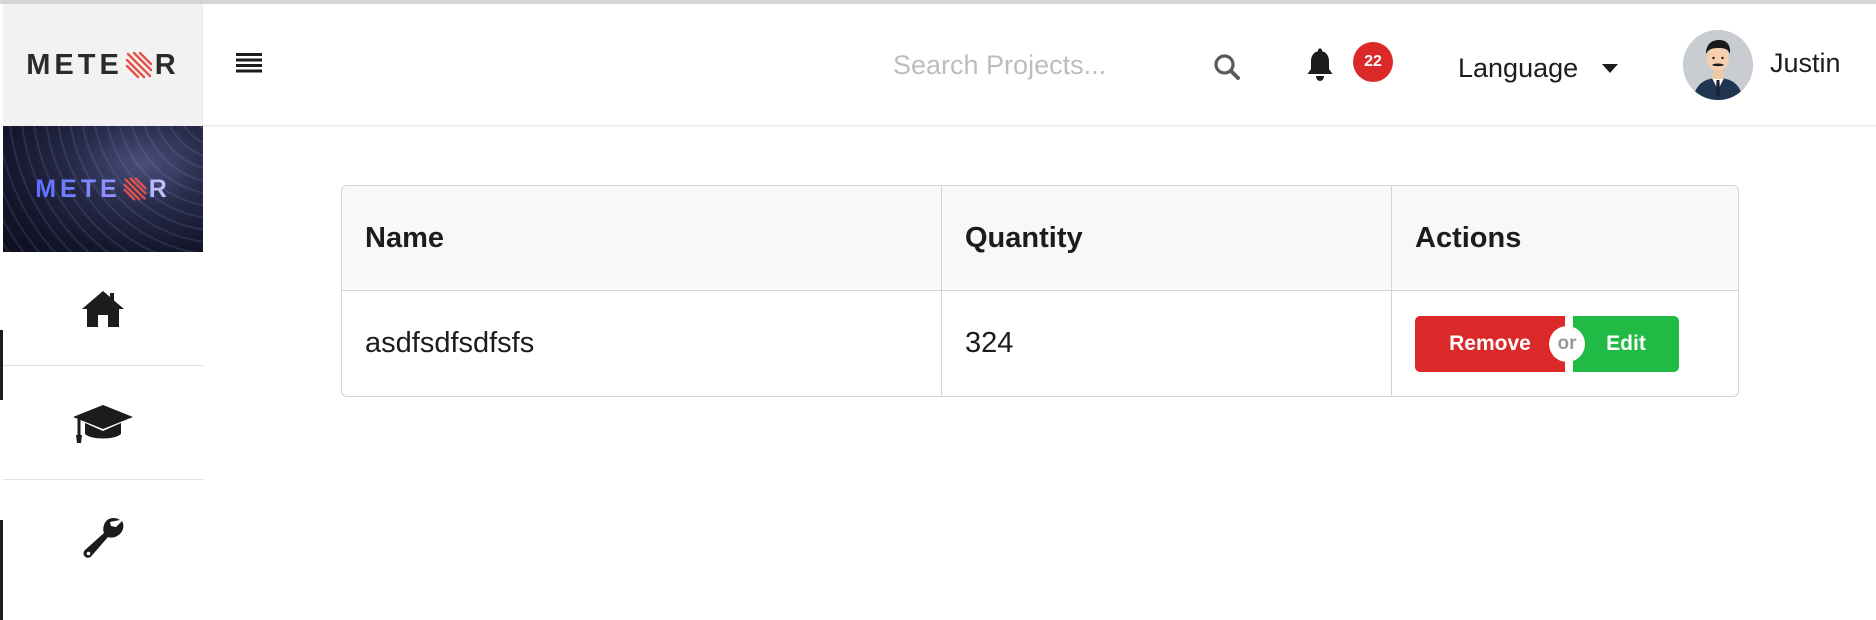 The height and width of the screenshot is (620, 1876). What do you see at coordinates (642, 238) in the screenshot?
I see `column-header-name: Name` at bounding box center [642, 238].